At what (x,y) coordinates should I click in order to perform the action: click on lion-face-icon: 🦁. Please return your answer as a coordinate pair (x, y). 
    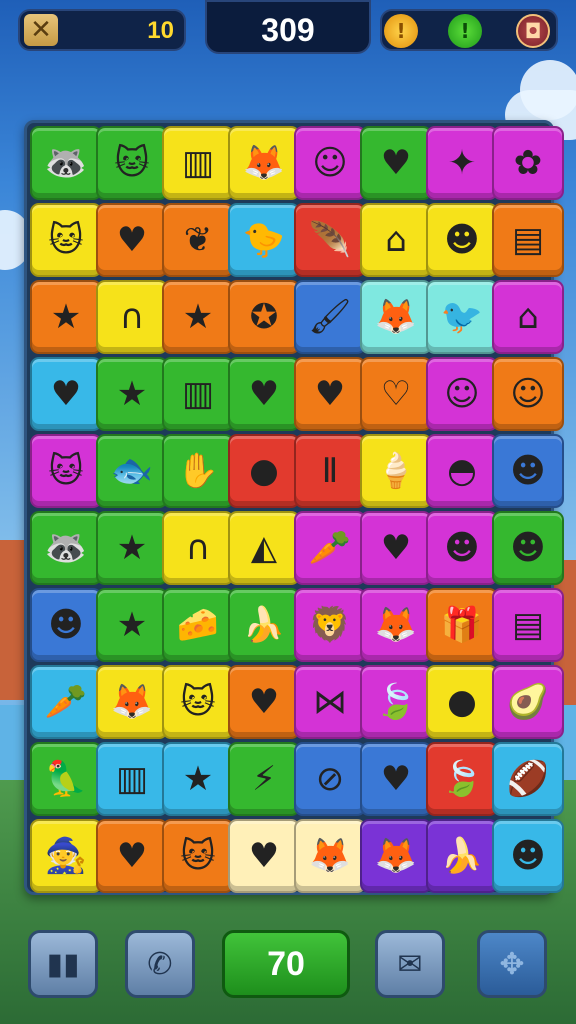
    Looking at the image, I should click on (330, 625).